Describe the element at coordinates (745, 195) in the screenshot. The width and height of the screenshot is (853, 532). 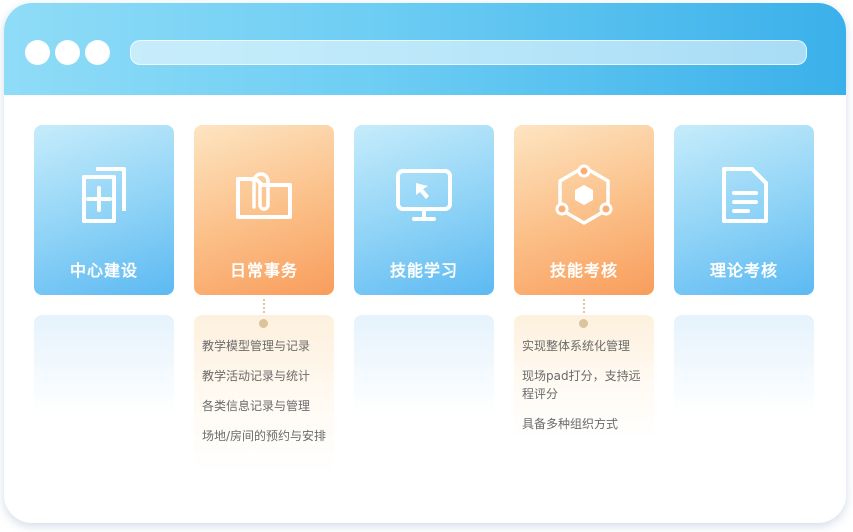
I see `document-text-icon` at that location.